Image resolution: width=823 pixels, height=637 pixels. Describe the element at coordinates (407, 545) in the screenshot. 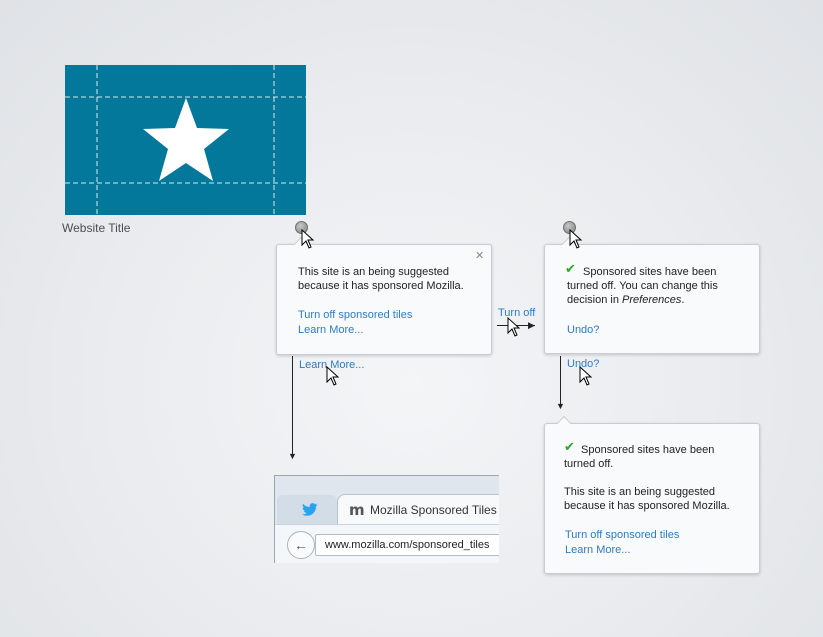

I see `url-bar: www.mozilla.com/sponsored_tiles` at that location.